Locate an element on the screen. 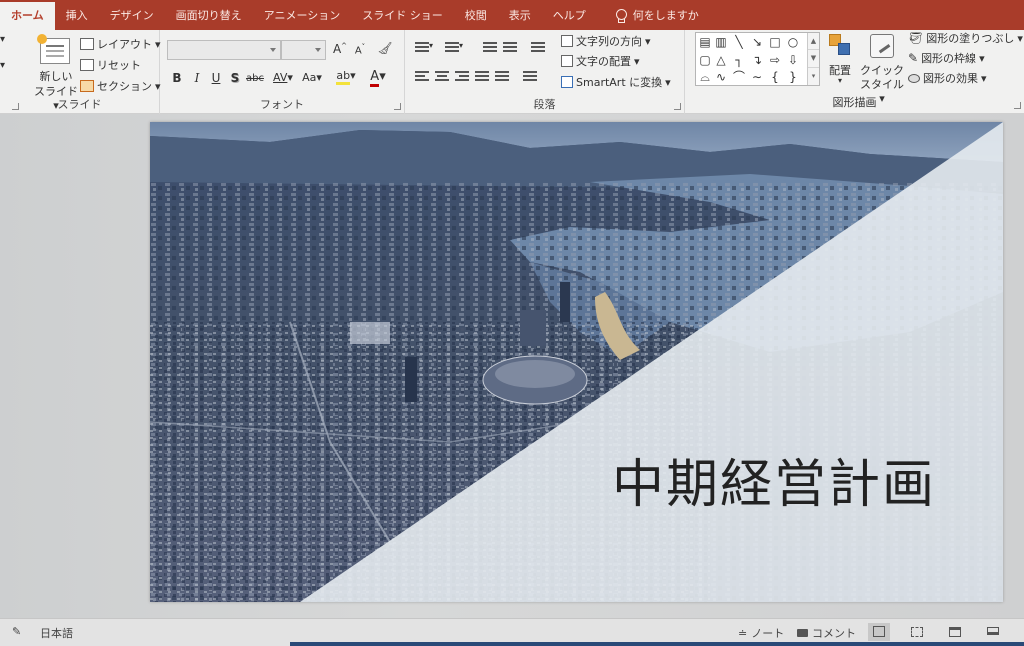 The image size is (1024, 646). align-left-icon is located at coordinates (422, 76).